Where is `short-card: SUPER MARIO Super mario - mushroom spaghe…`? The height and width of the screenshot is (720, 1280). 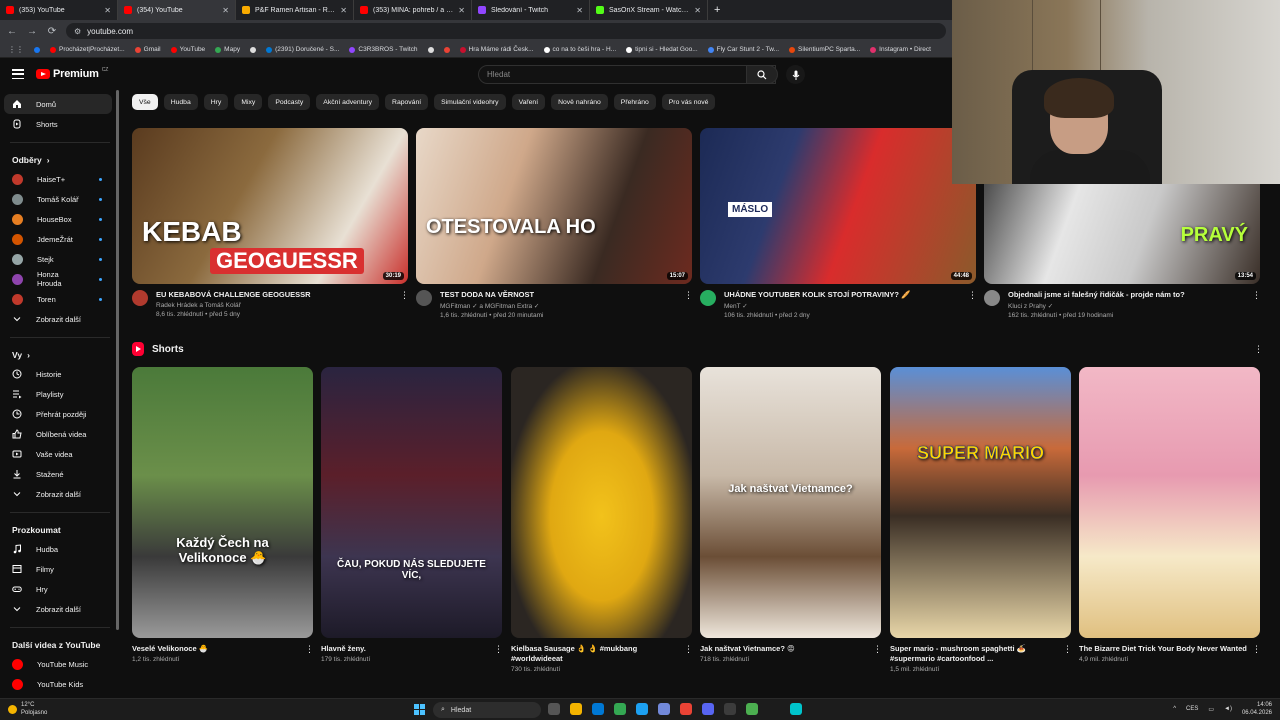
short-card: SUPER MARIO Super mario - mushroom spaghe… is located at coordinates (981, 520).